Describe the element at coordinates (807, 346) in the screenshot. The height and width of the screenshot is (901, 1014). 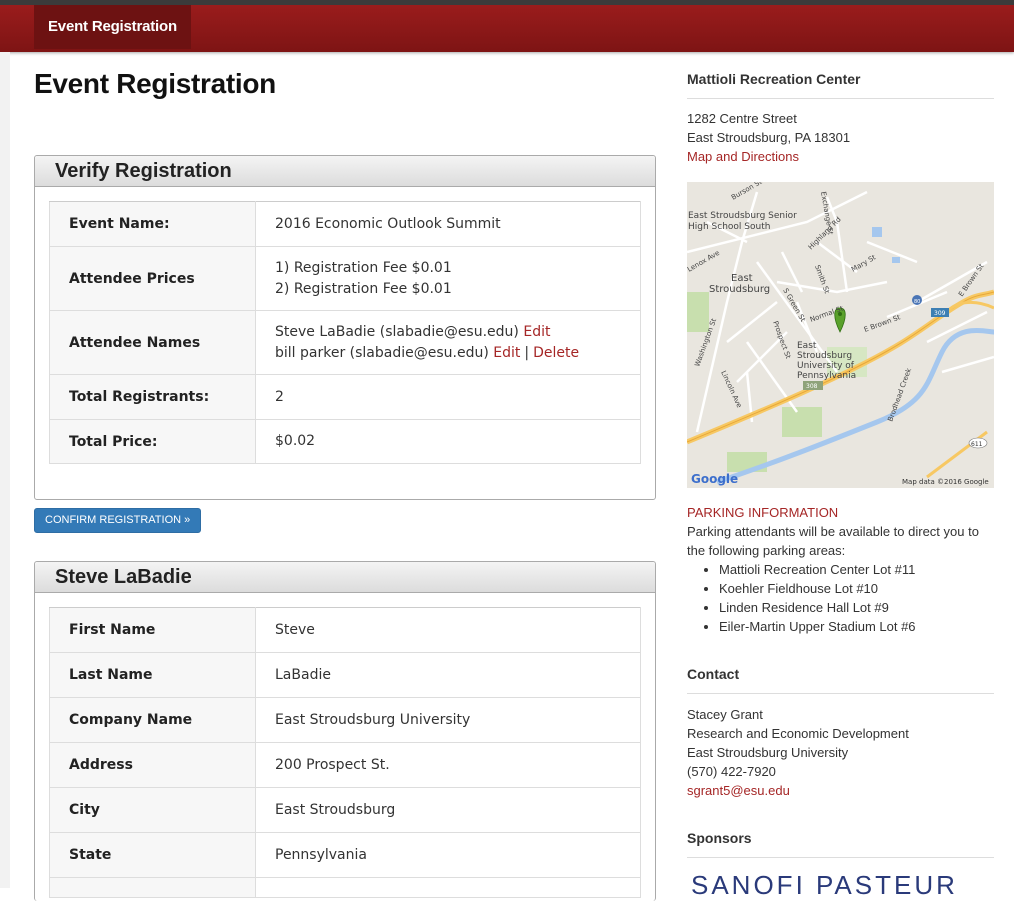
I see `map-label-univ1: East` at that location.